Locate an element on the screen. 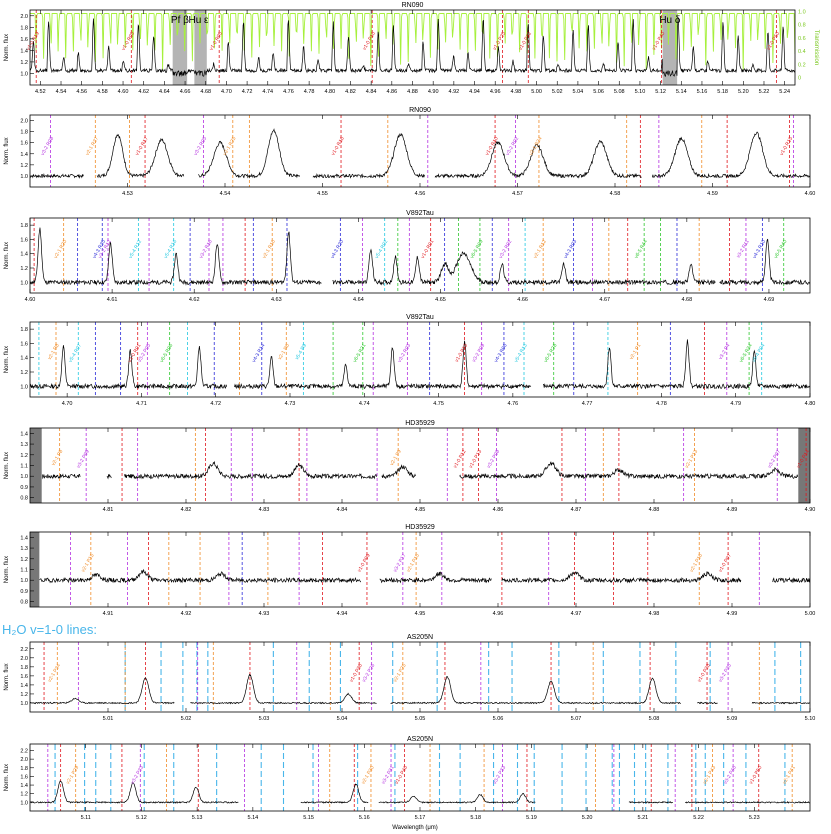 The height and width of the screenshot is (834, 831). line-label: v2-1 P13 is located at coordinates (691, 459).